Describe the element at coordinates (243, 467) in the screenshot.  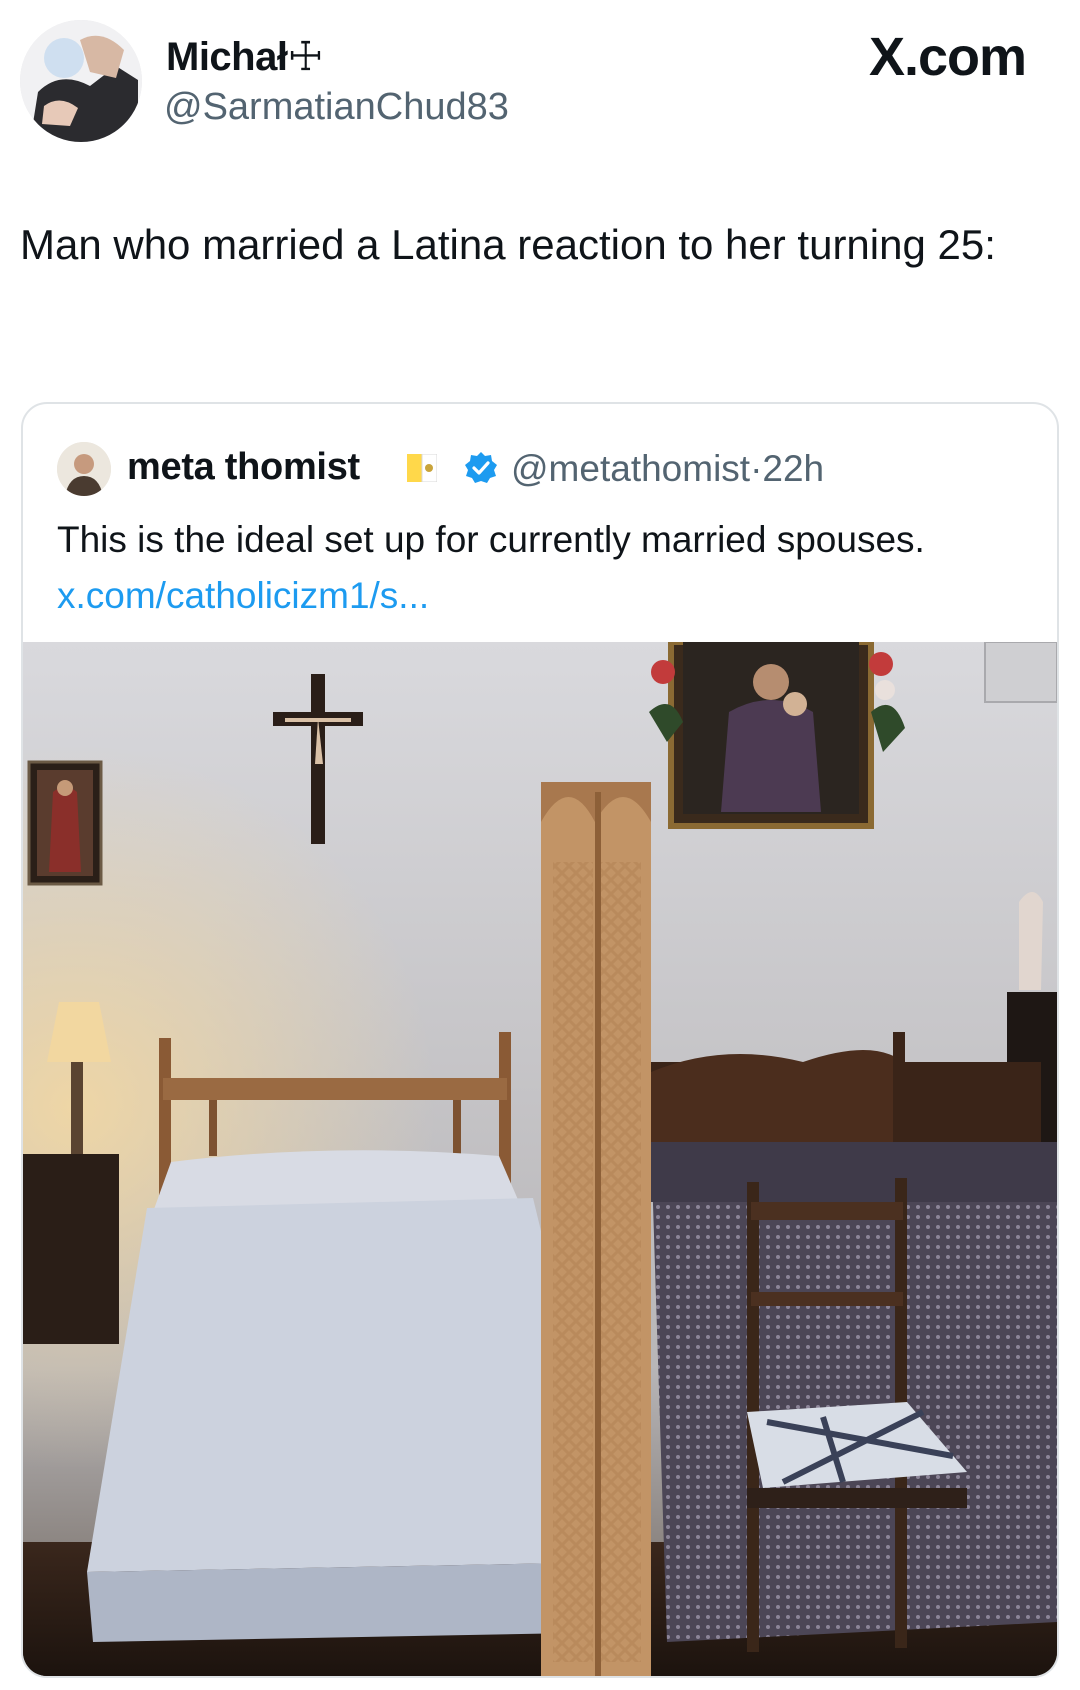
I see `quote-author-name: meta thomist` at that location.